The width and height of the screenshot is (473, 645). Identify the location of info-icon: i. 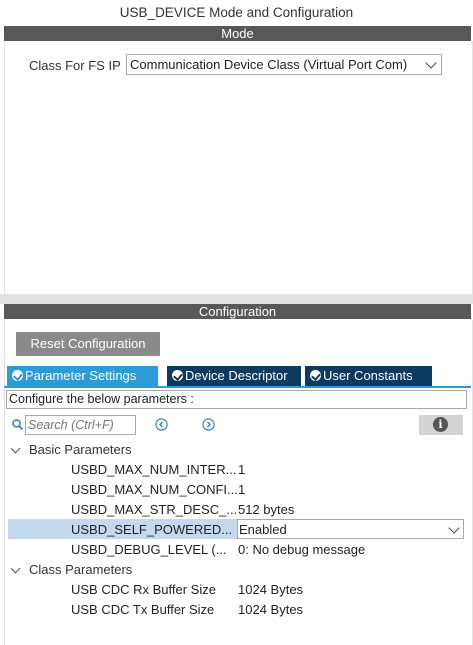
(440, 424).